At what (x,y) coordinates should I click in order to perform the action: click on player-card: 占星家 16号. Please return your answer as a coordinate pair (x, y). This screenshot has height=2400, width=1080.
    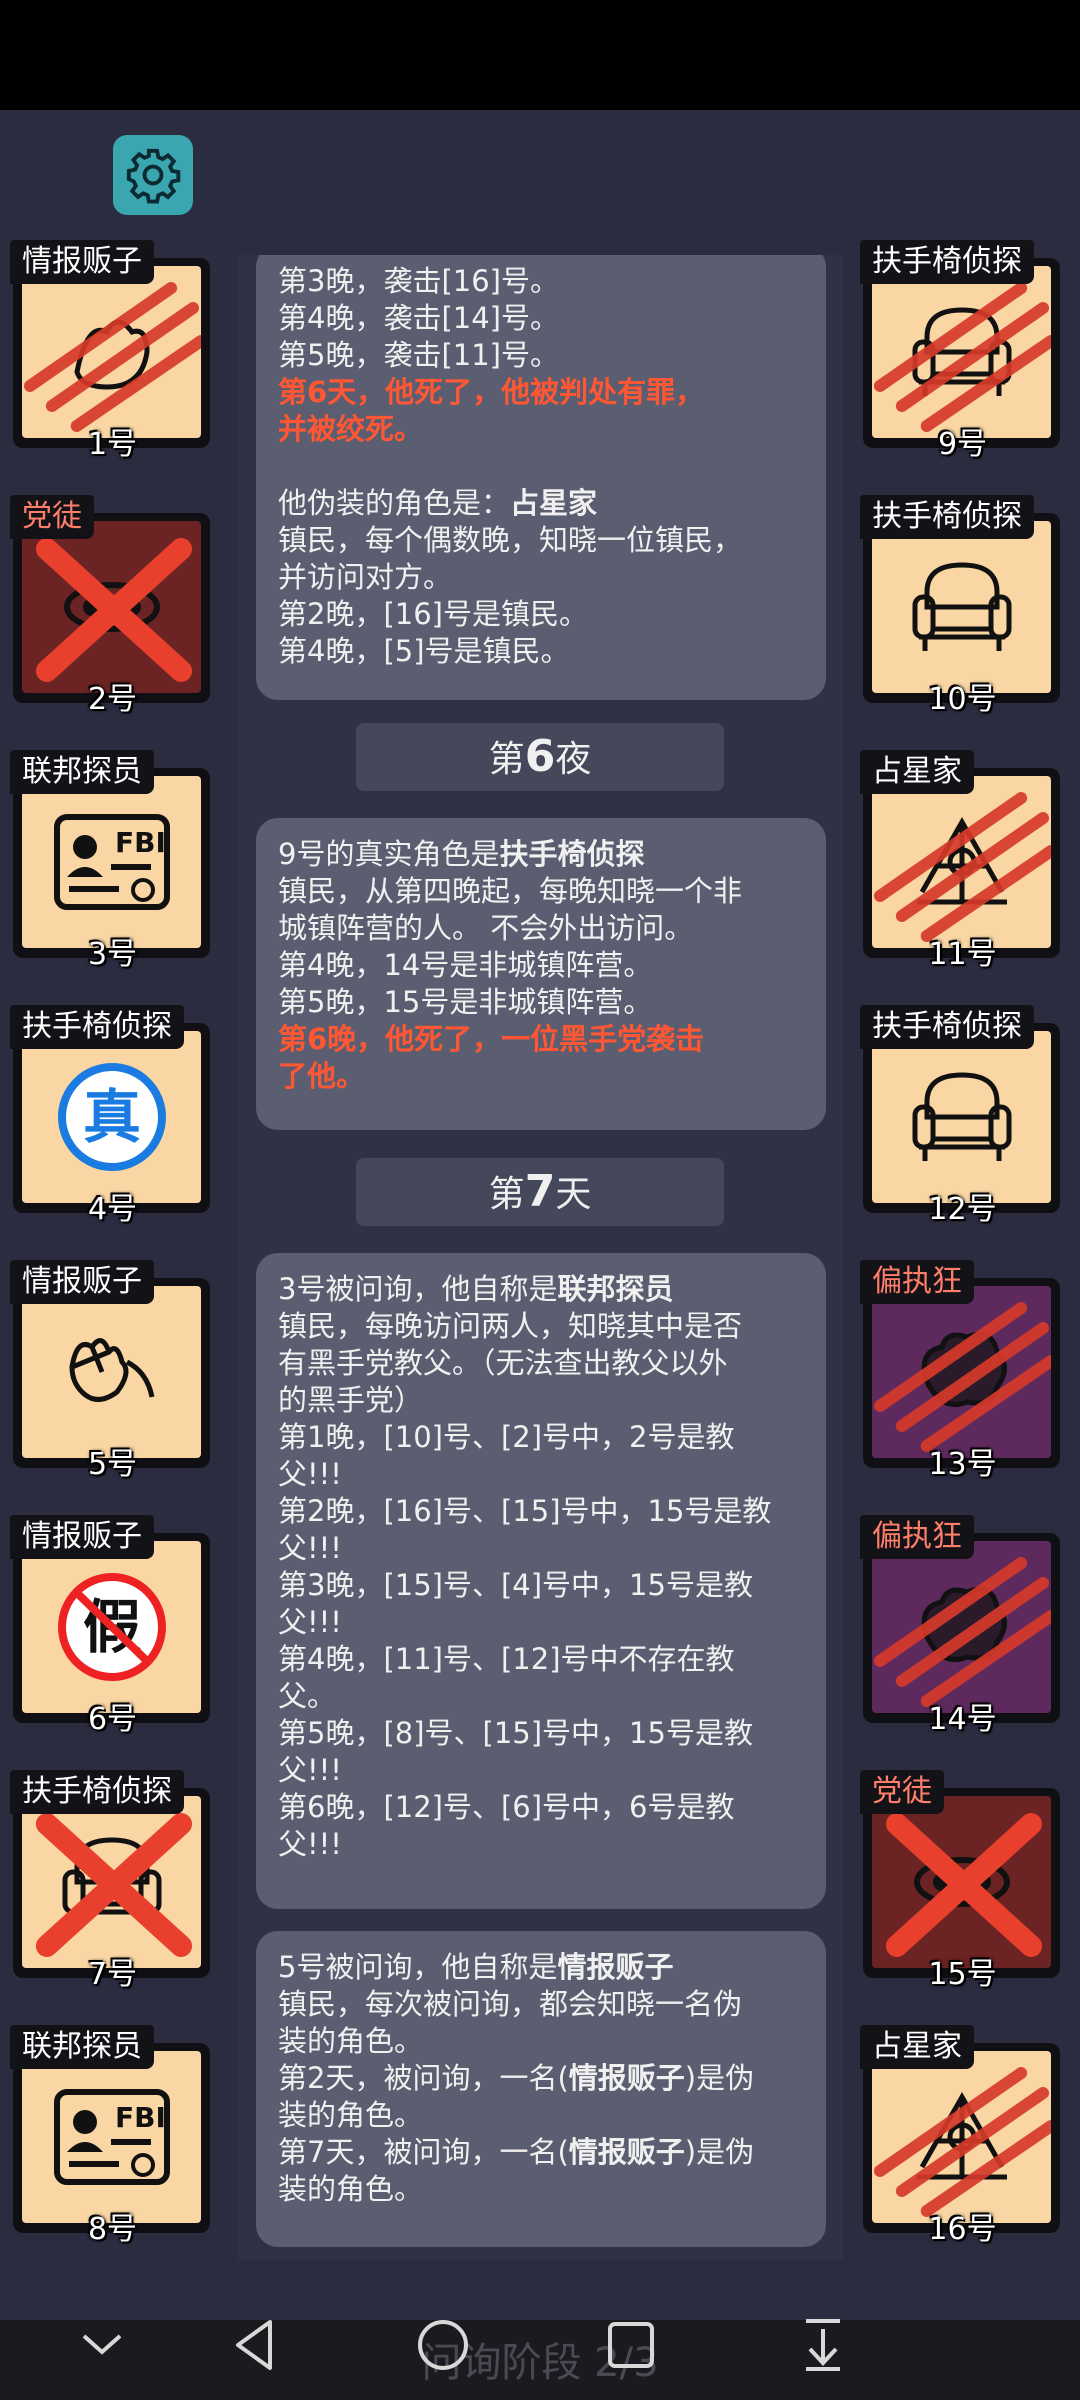
    Looking at the image, I should click on (962, 2136).